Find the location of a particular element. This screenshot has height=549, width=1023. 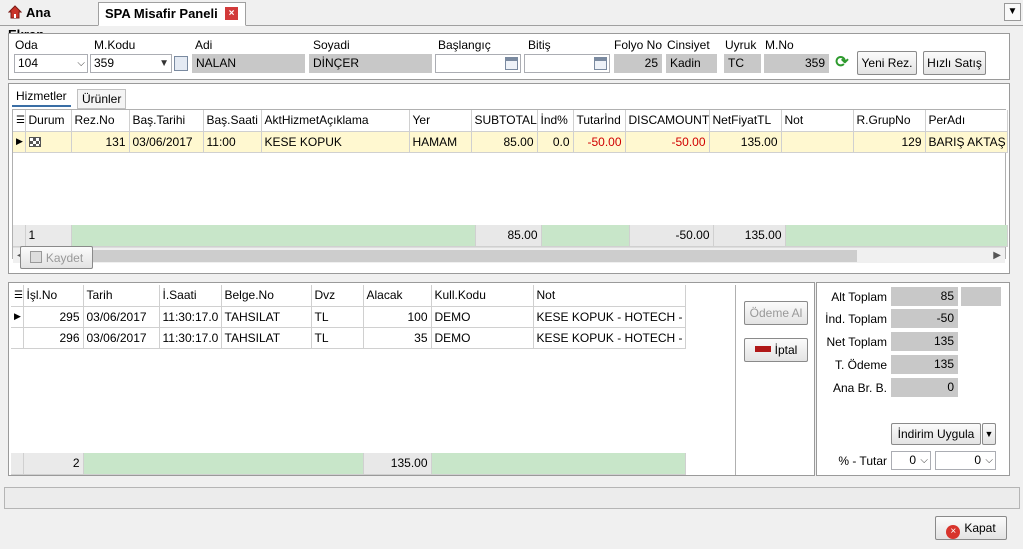

baslangic-date-input is located at coordinates (478, 63).